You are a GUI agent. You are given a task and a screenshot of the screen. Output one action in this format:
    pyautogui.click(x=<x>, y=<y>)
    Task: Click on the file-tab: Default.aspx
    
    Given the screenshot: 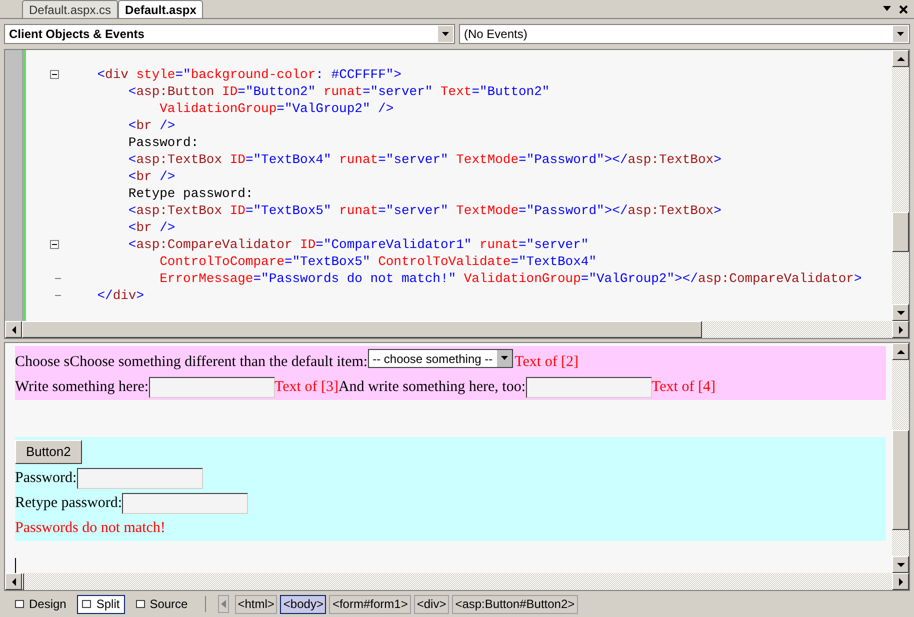 What is the action you would take?
    pyautogui.click(x=161, y=9)
    